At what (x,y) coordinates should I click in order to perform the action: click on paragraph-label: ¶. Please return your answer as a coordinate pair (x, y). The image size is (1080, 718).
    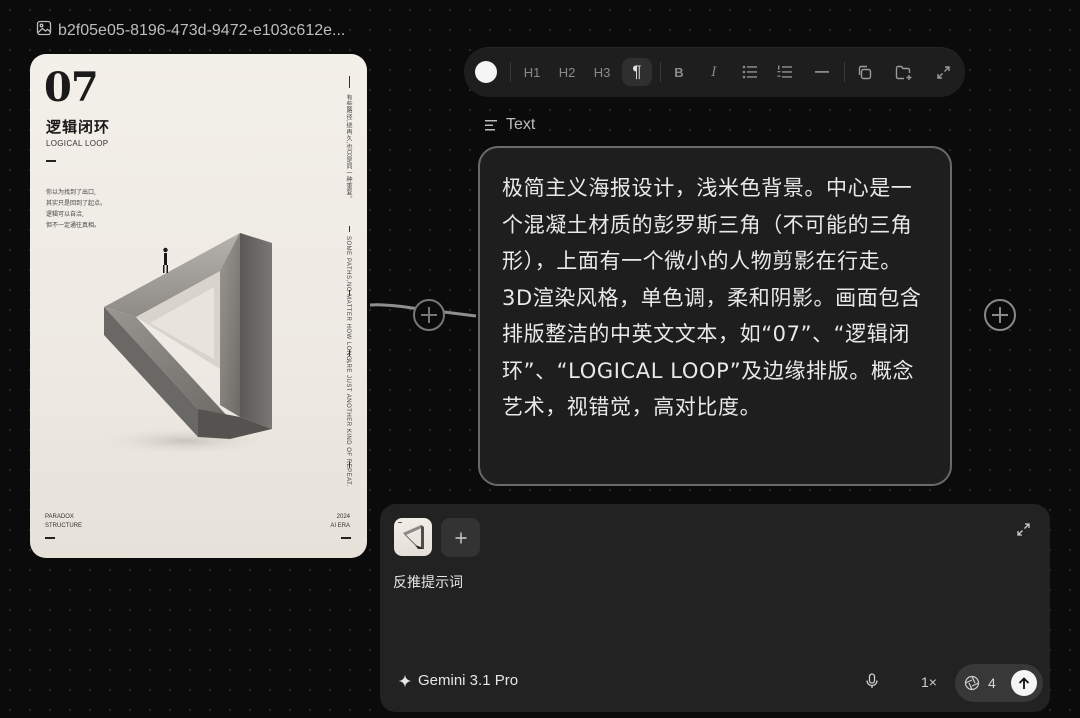
    Looking at the image, I should click on (637, 71).